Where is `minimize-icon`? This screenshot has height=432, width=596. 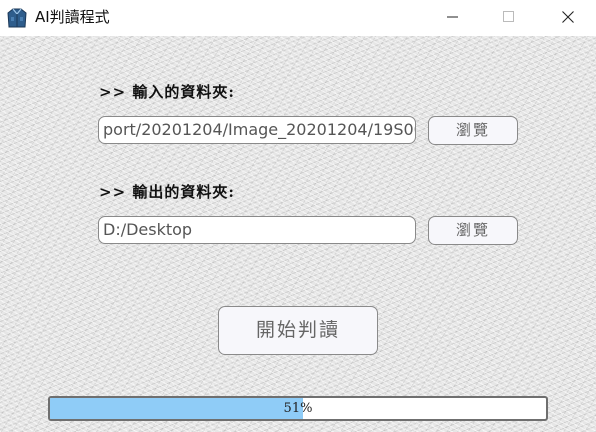 minimize-icon is located at coordinates (453, 17).